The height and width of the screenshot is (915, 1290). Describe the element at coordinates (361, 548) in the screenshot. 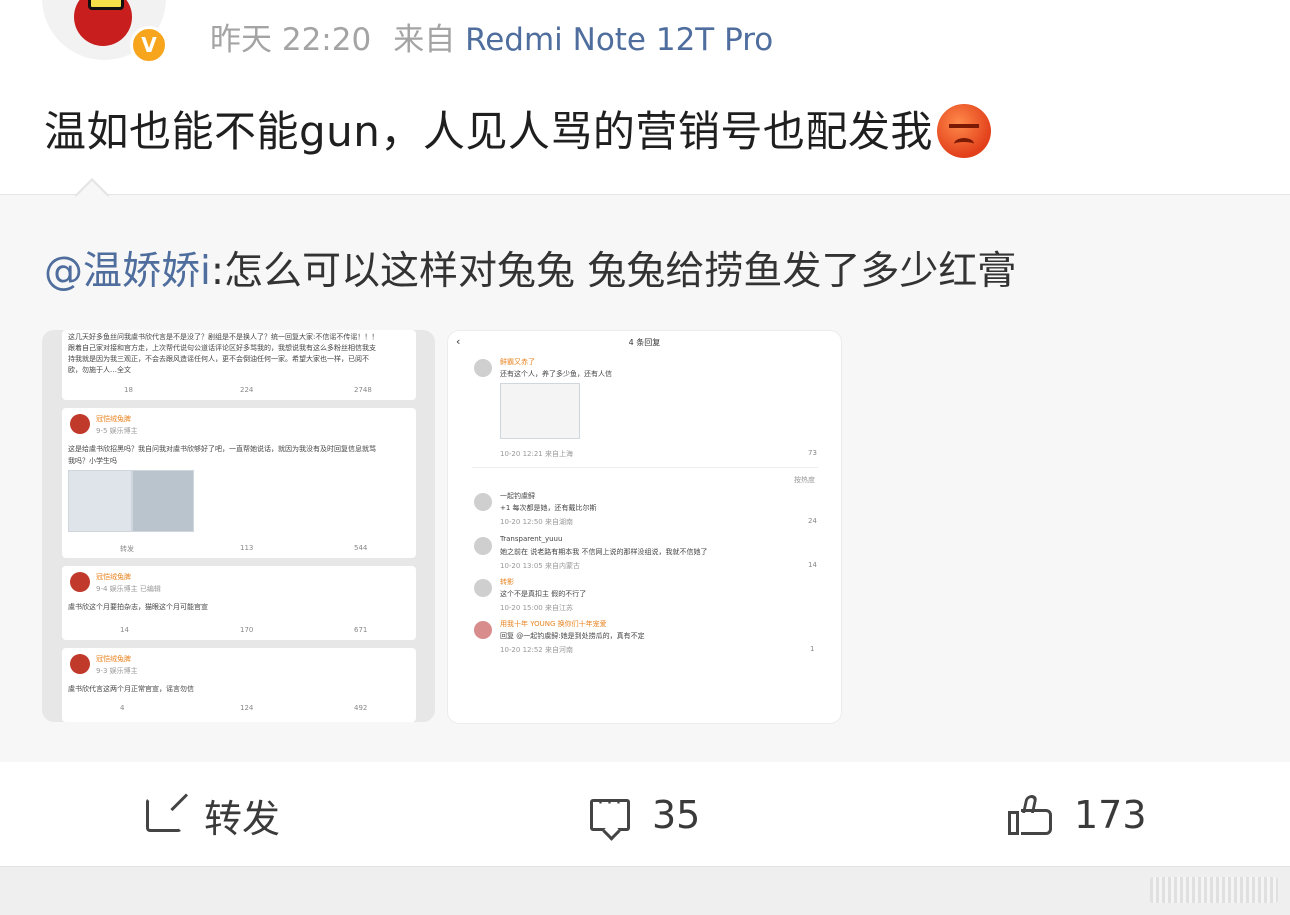

I see `s1-count: 544` at that location.